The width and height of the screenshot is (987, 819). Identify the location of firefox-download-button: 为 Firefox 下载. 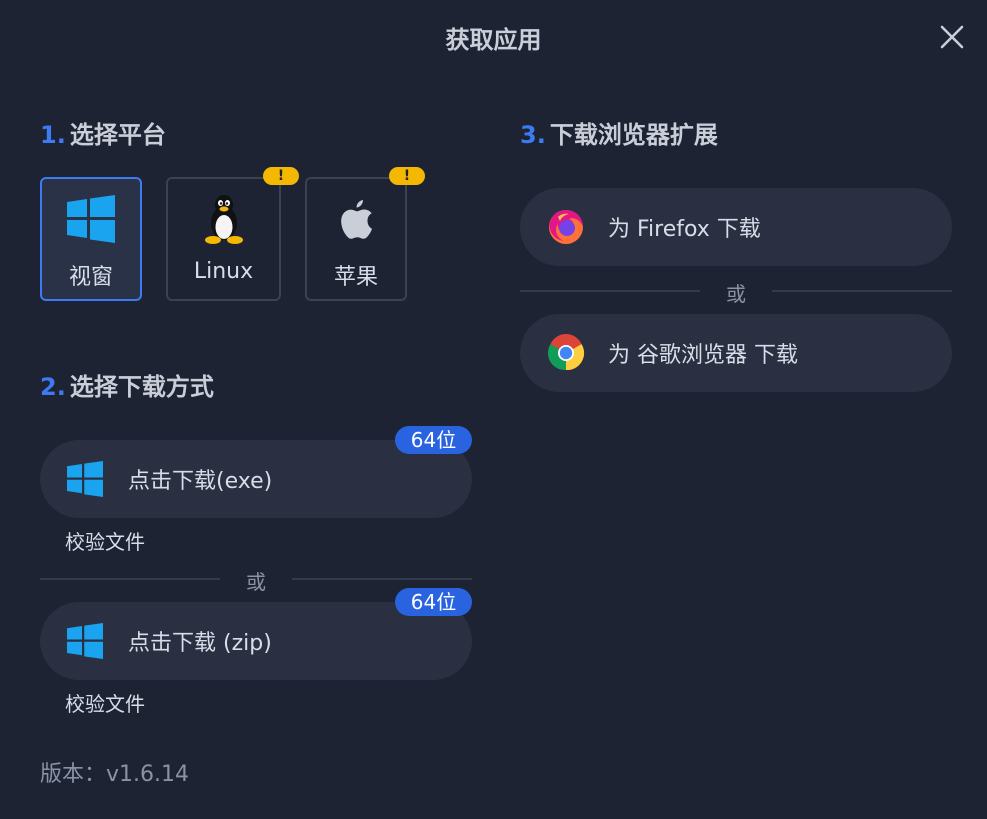
(736, 227).